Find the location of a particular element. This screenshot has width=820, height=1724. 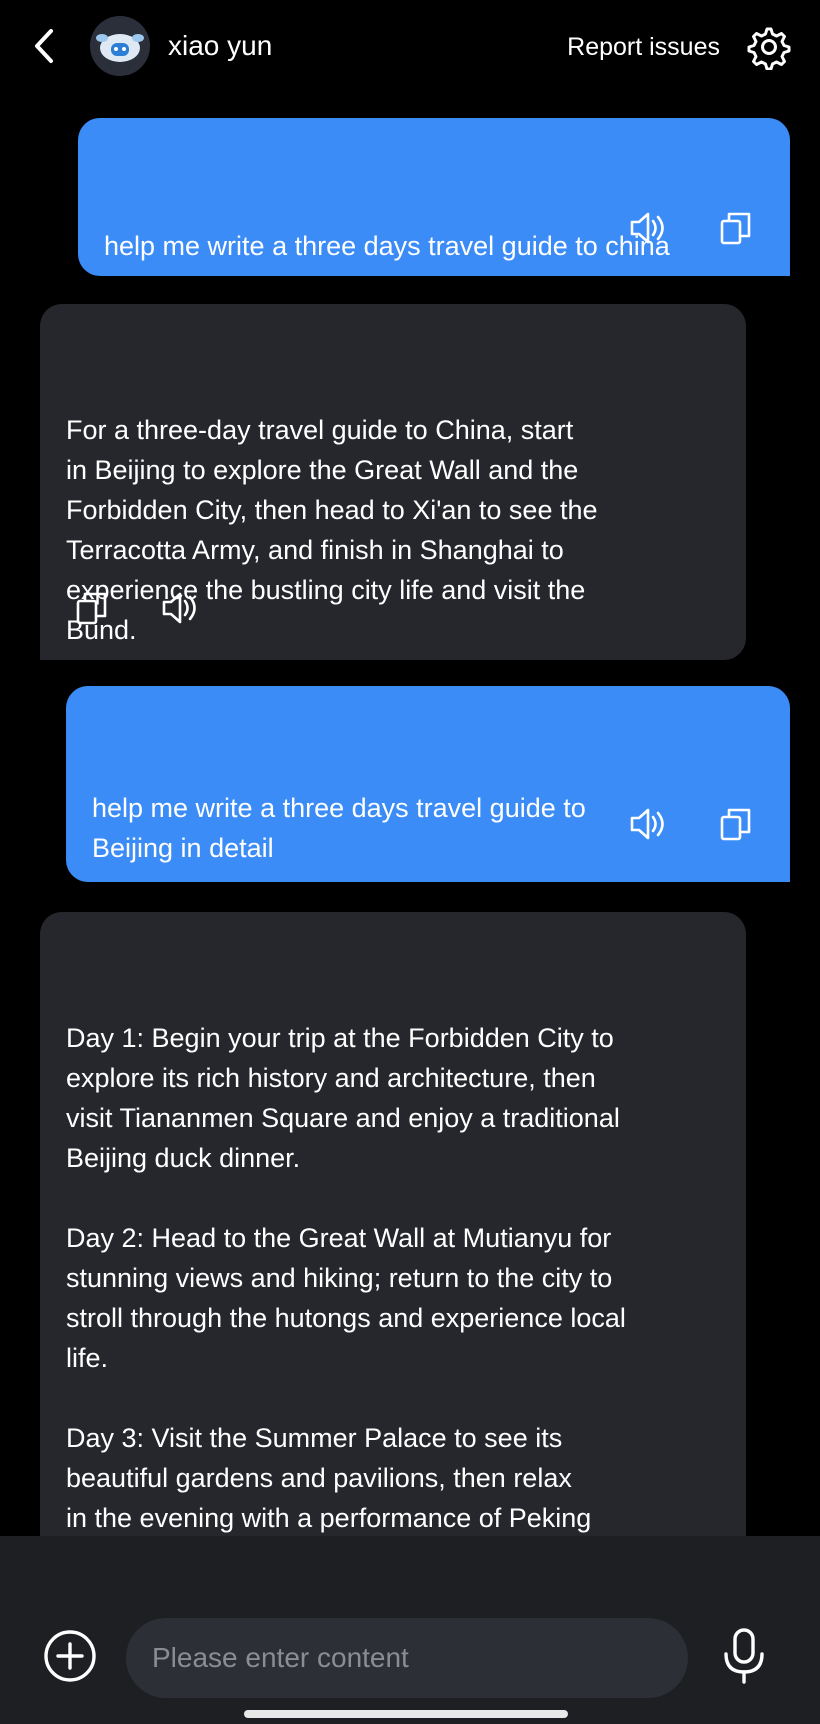

report-issues-link: Report issues is located at coordinates (643, 47).